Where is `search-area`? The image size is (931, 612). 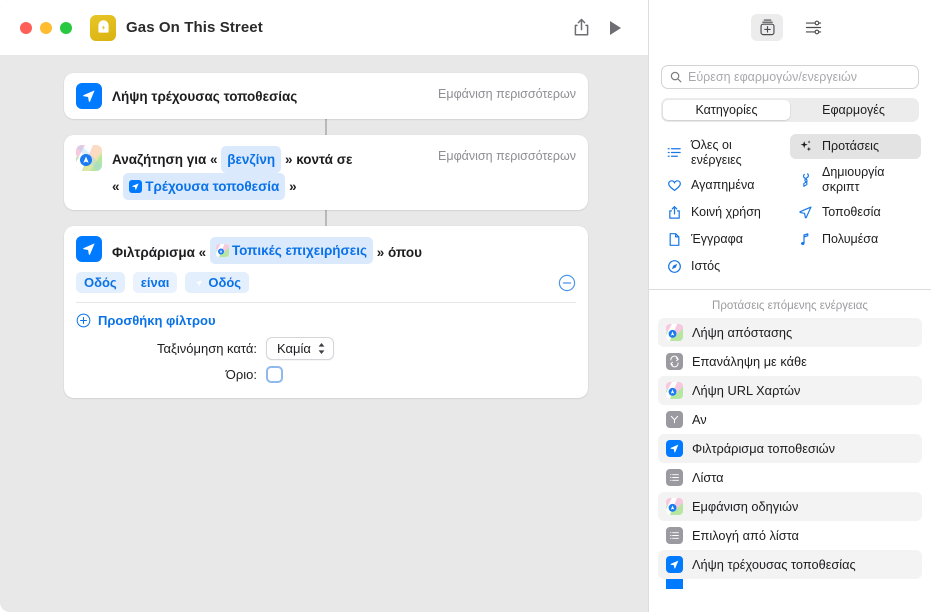
search-area is located at coordinates (790, 72).